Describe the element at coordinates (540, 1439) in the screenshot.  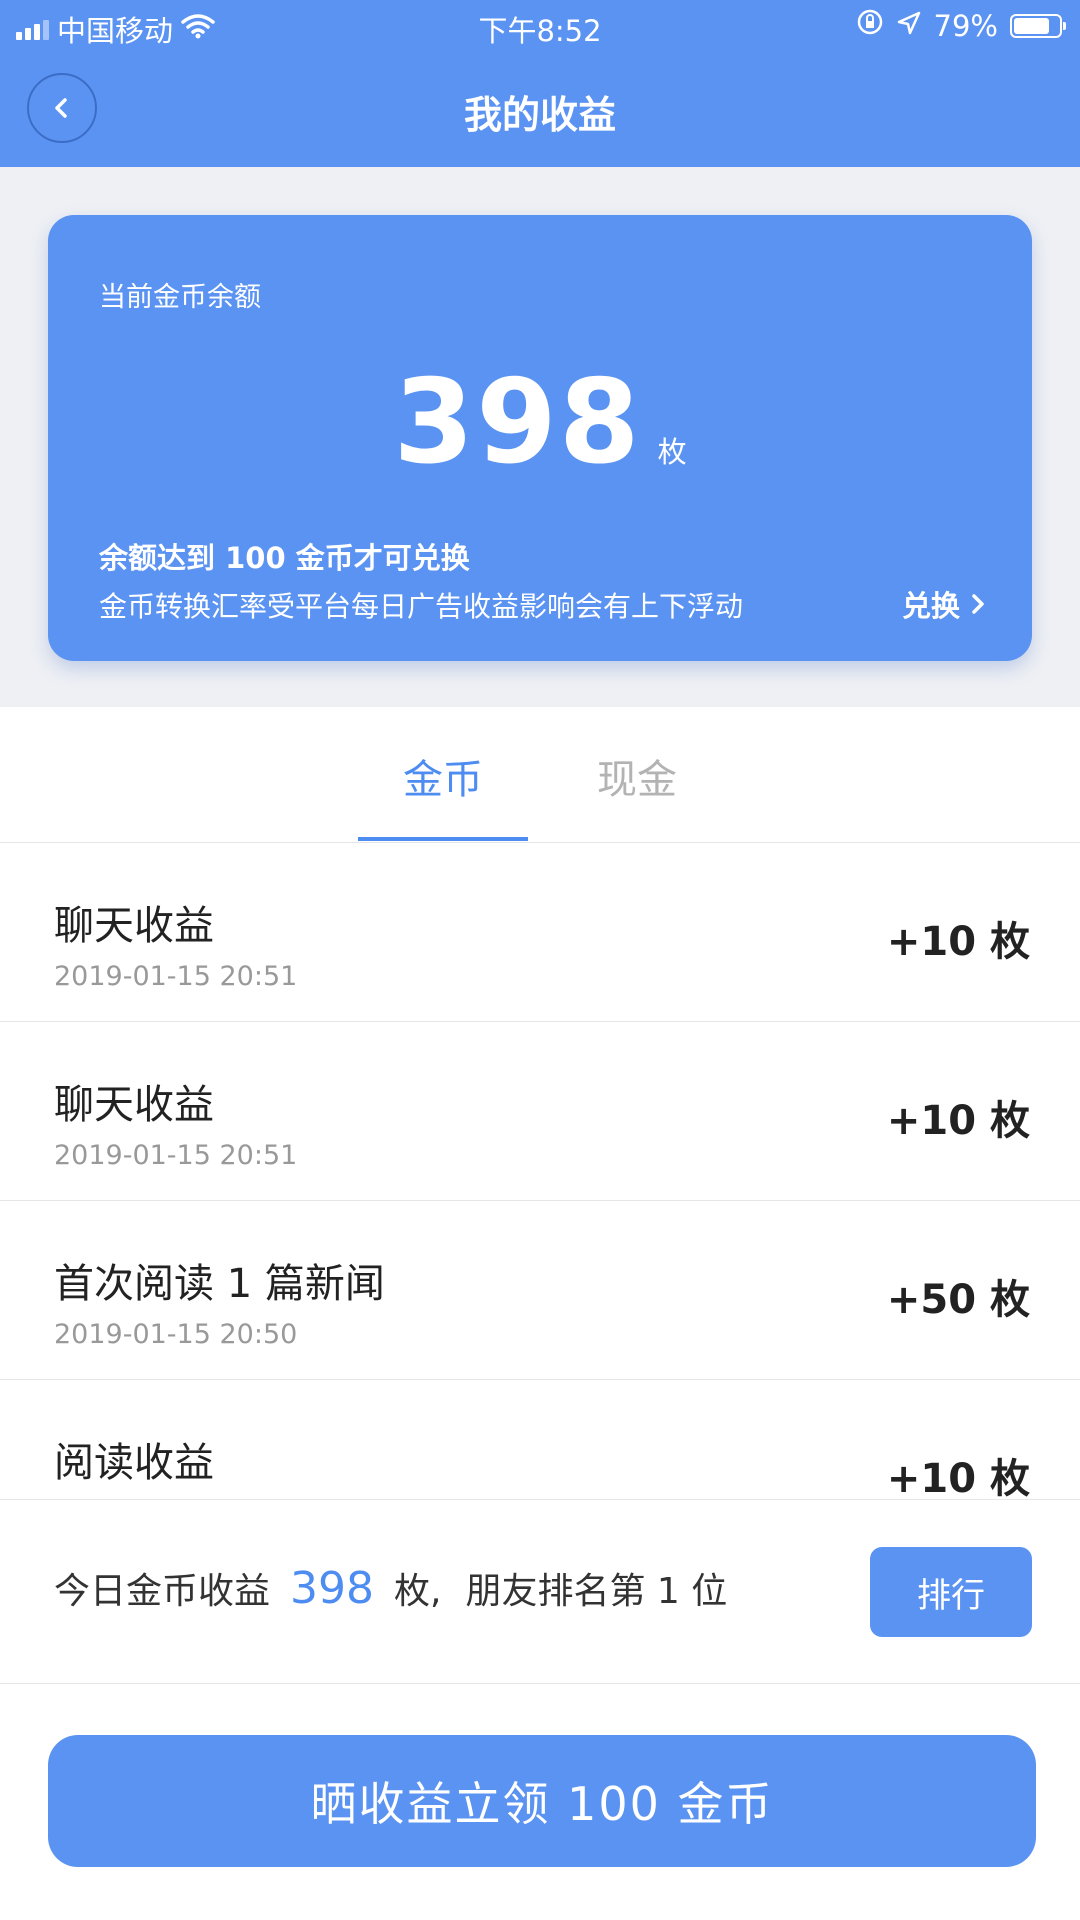
I see `list-item: 阅读收益 +10 枚` at that location.